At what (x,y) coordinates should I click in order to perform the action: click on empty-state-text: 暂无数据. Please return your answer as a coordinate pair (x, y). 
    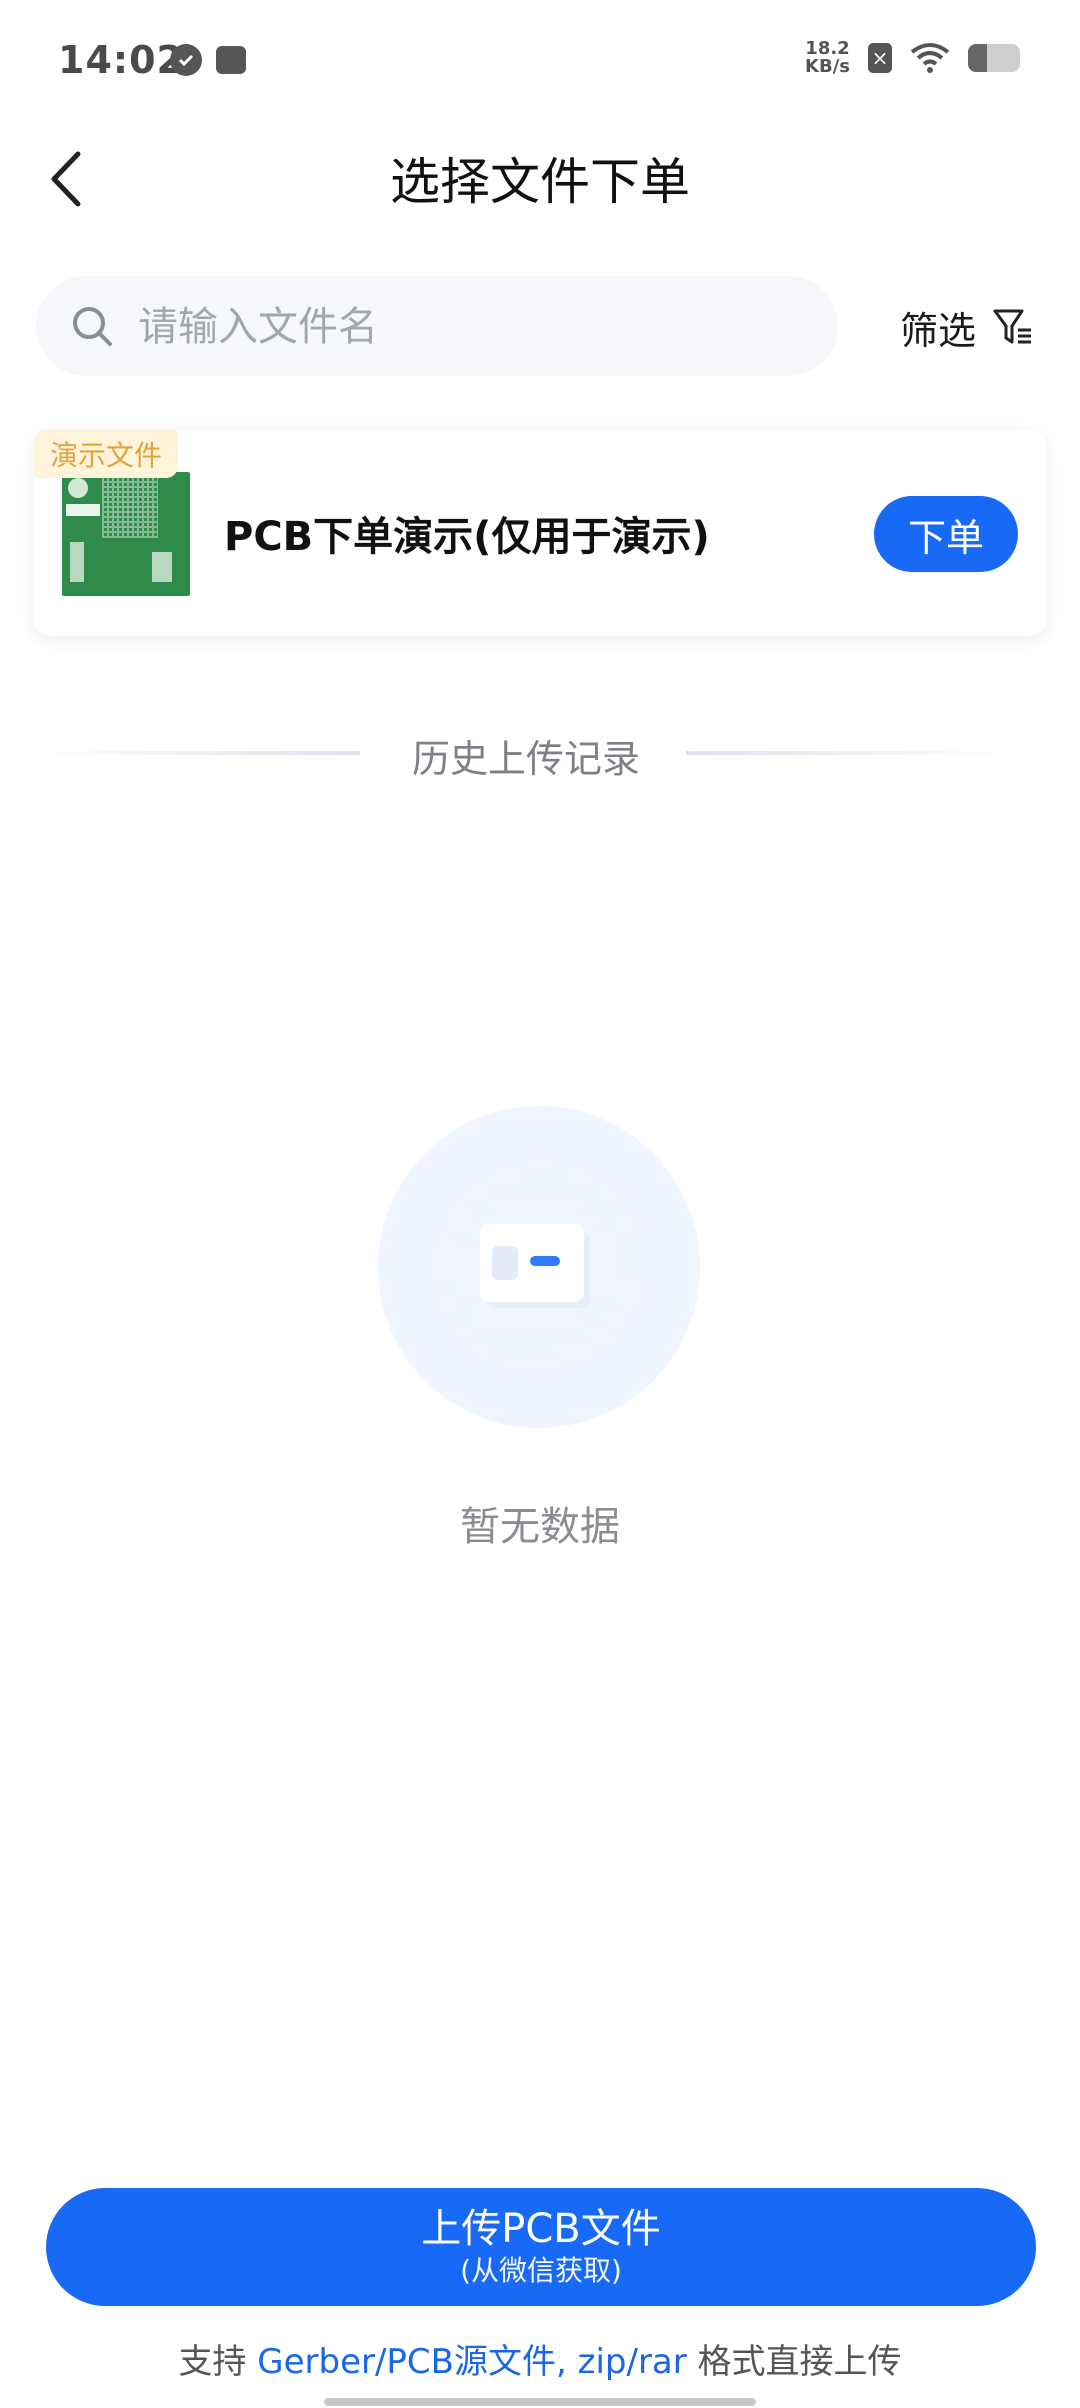
    Looking at the image, I should click on (540, 1527).